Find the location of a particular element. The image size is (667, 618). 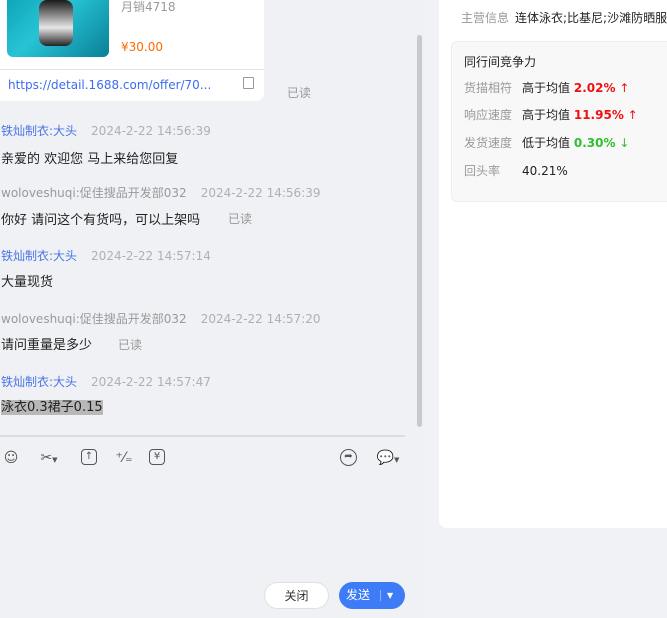

main-business: 主营信息 连体泳衣;比基尼;沙滩防晒服 is located at coordinates (564, 17).